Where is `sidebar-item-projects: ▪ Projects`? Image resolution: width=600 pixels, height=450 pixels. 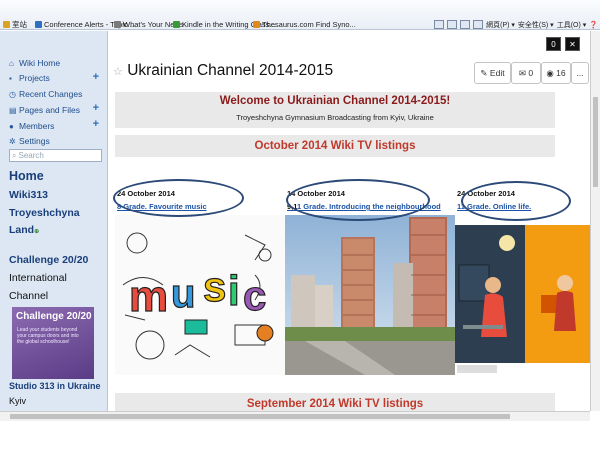 sidebar-item-projects: ▪ Projects is located at coordinates (29, 78).